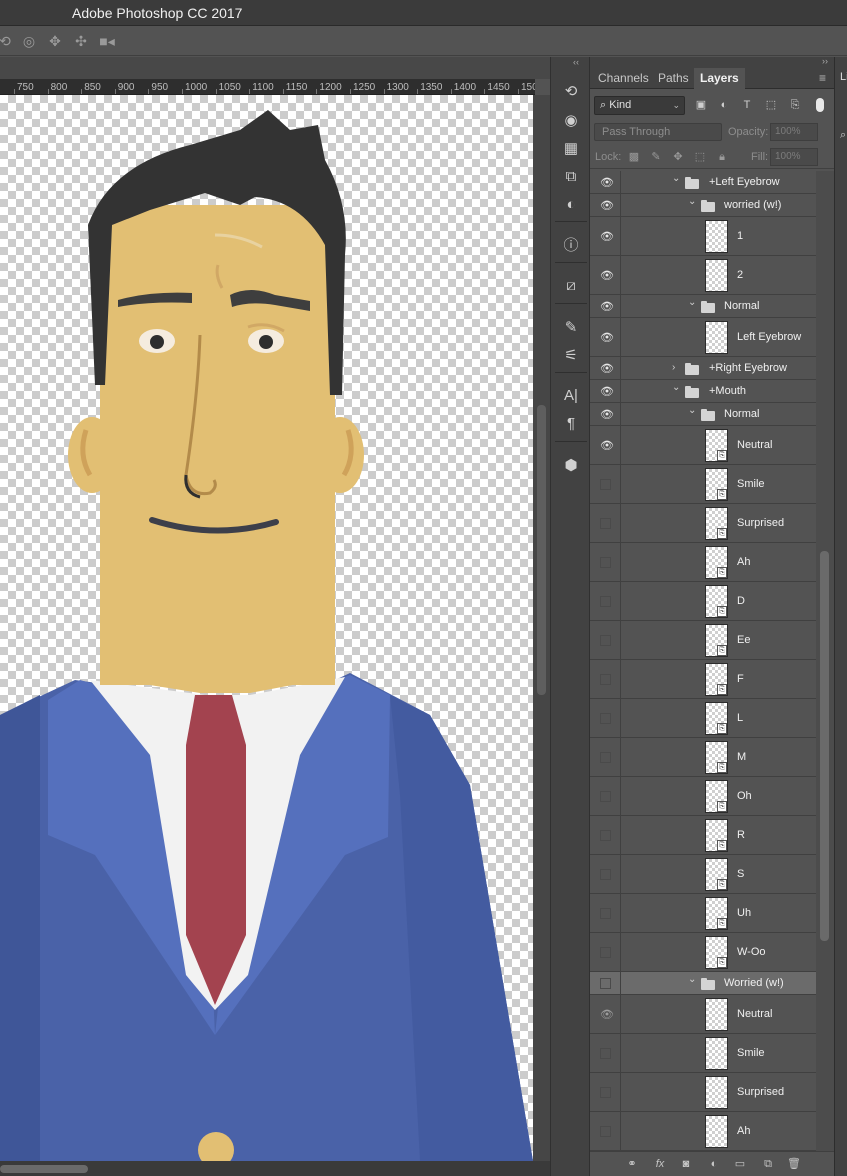 The height and width of the screenshot is (1176, 847). I want to click on canvas-vertical-scrollbar, so click(541, 628).